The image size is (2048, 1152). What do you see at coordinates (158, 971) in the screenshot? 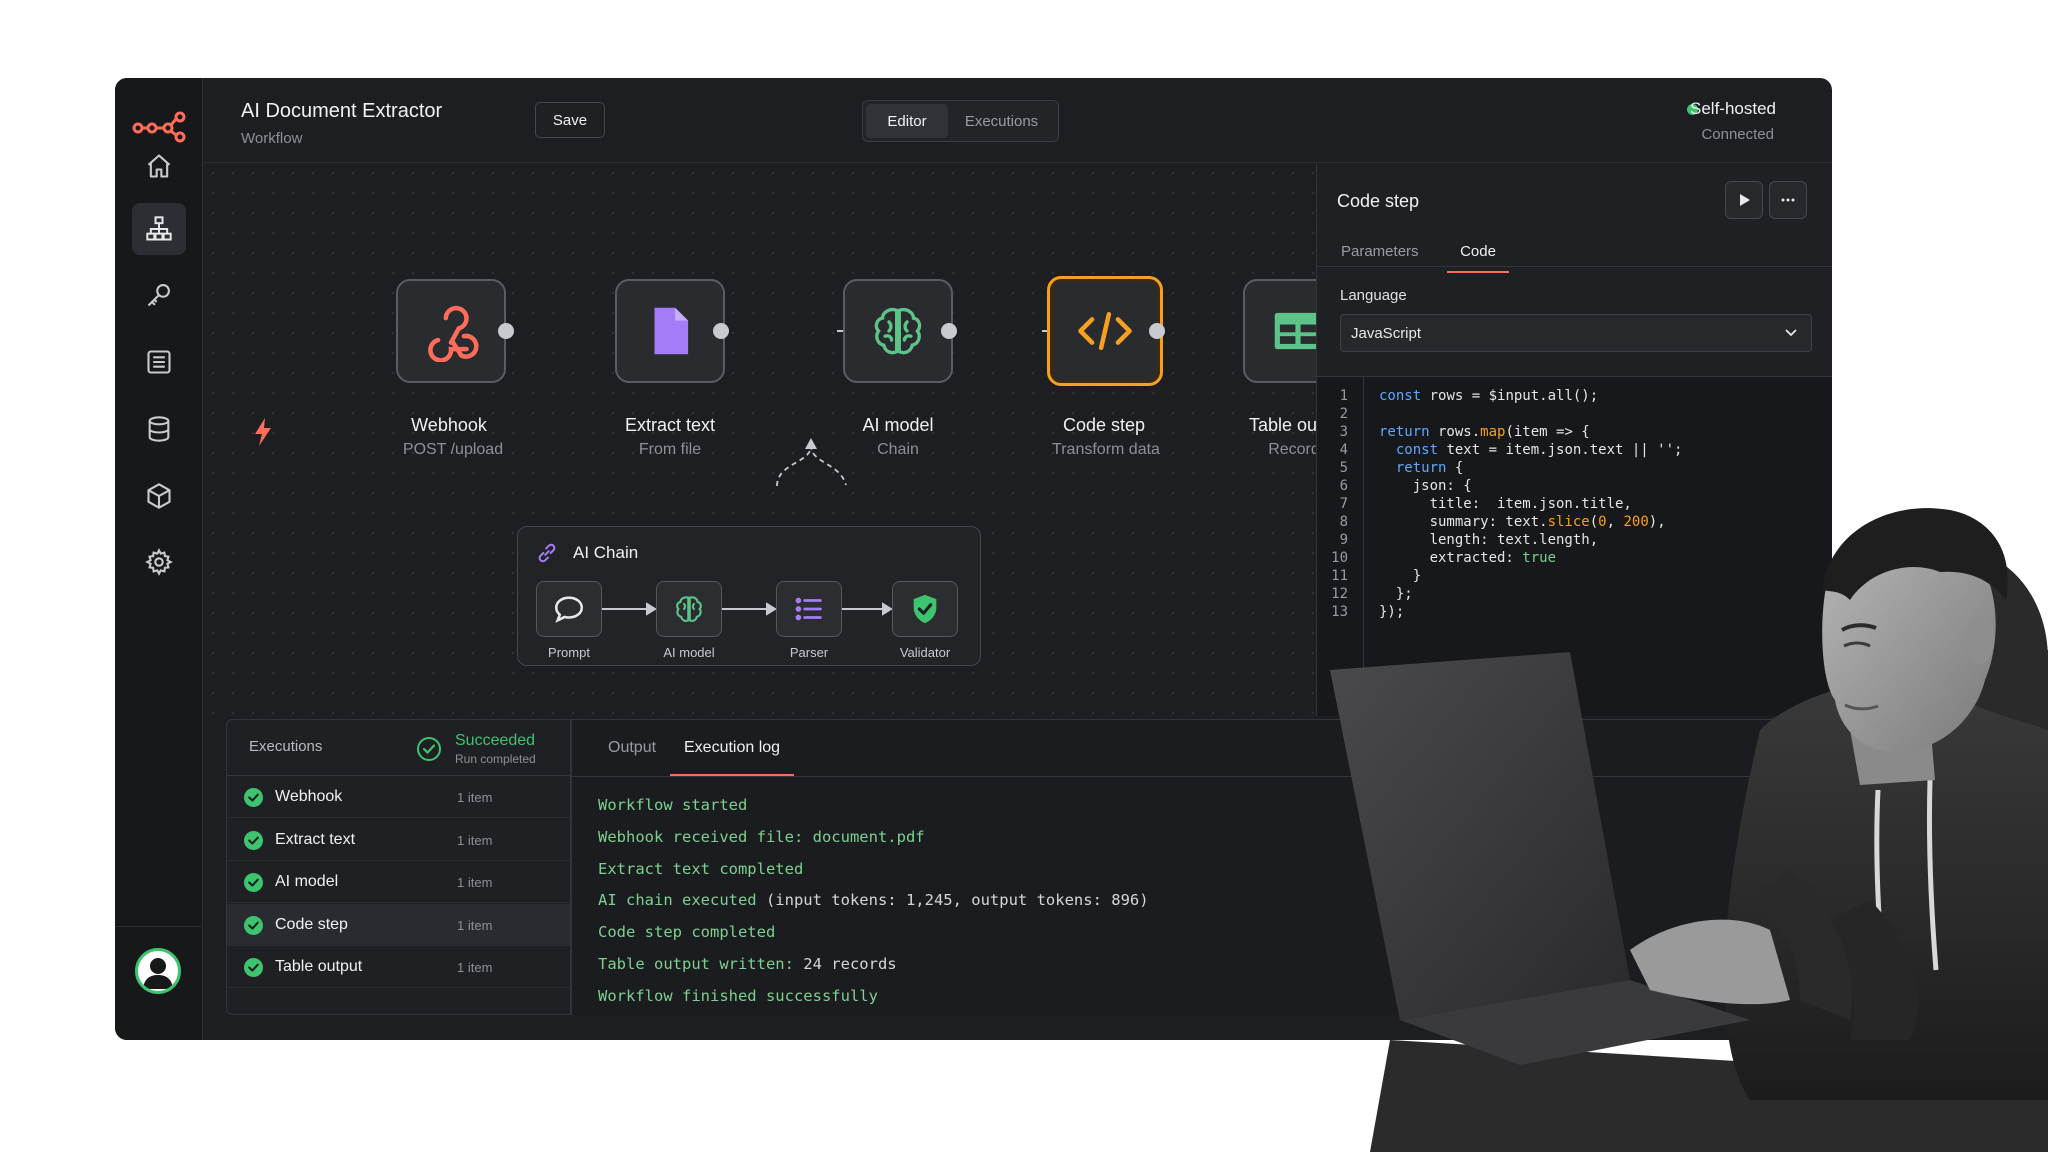
I see `avatar` at bounding box center [158, 971].